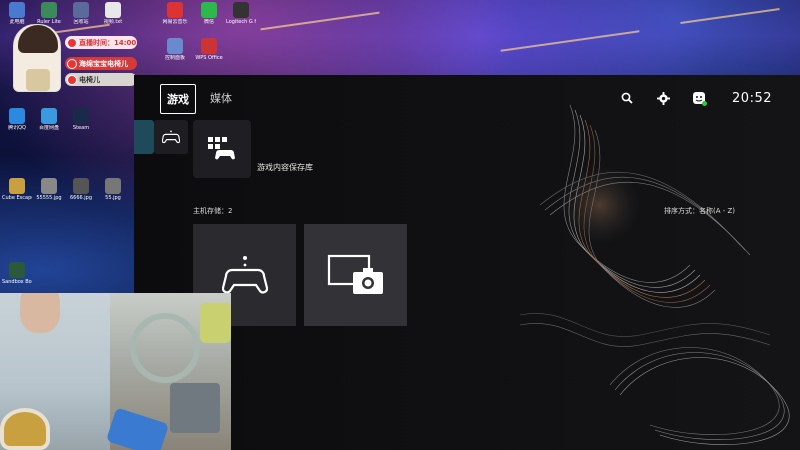  I want to click on library-grid-icon, so click(221, 148).